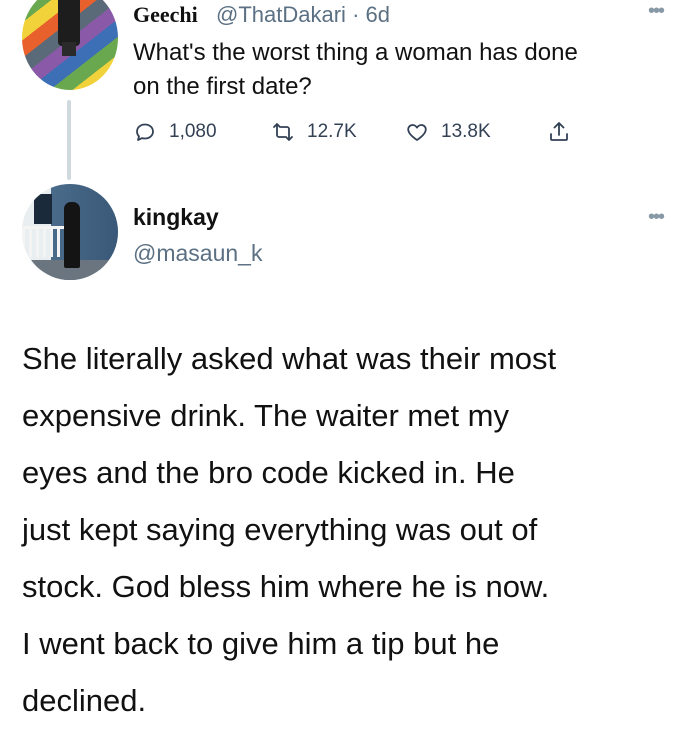 This screenshot has width=700, height=737. Describe the element at coordinates (261, 643) in the screenshot. I see `reply-body-line: I went back to give him a tip but he` at that location.